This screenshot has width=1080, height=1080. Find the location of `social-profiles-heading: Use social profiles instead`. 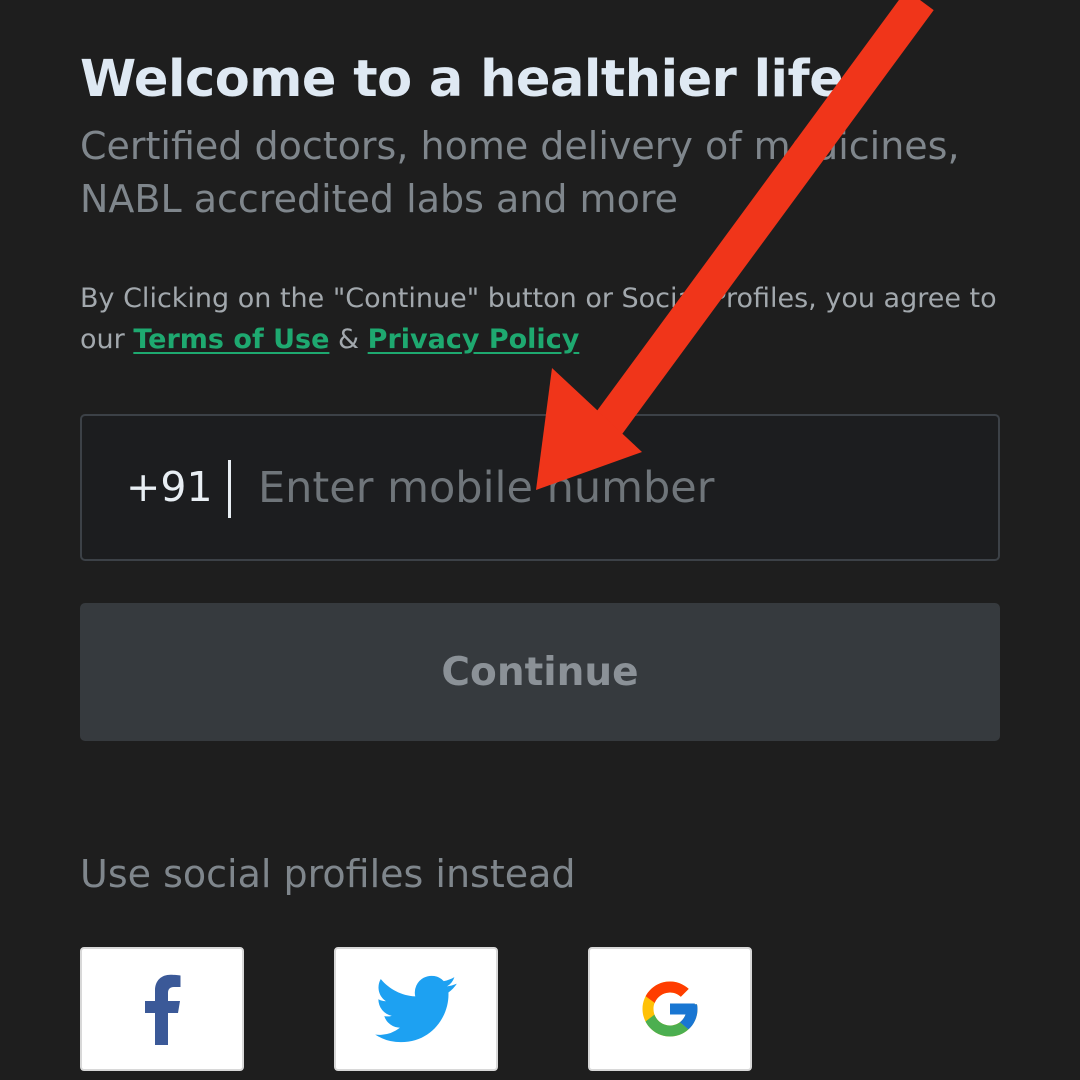

social-profiles-heading: Use social profiles instead is located at coordinates (328, 874).